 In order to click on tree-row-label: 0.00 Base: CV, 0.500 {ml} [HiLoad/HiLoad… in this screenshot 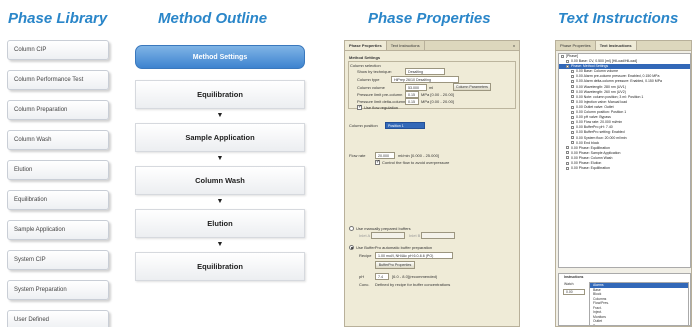, I will do `click(604, 61)`.